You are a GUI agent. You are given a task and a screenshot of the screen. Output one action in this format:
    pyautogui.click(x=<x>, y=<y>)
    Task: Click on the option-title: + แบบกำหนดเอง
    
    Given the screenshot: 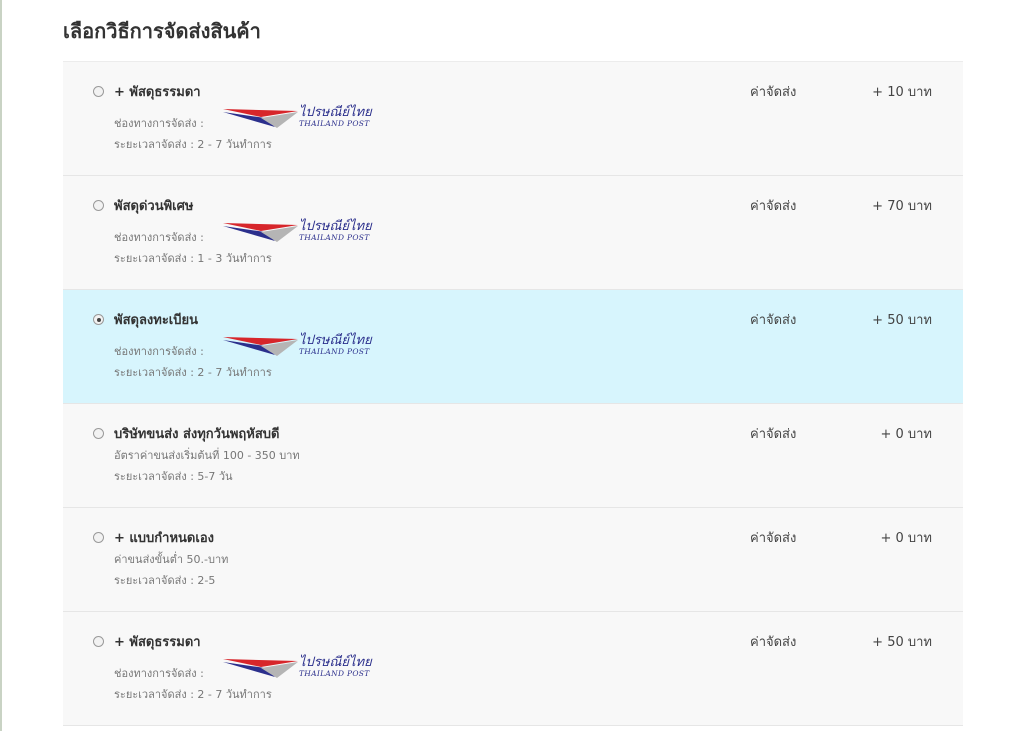 What is the action you would take?
    pyautogui.click(x=164, y=538)
    